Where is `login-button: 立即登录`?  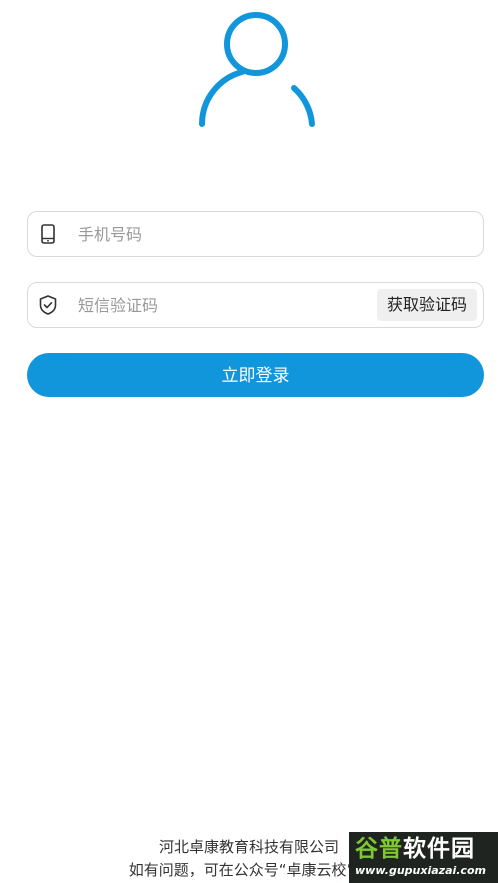
login-button: 立即登录 is located at coordinates (255, 375).